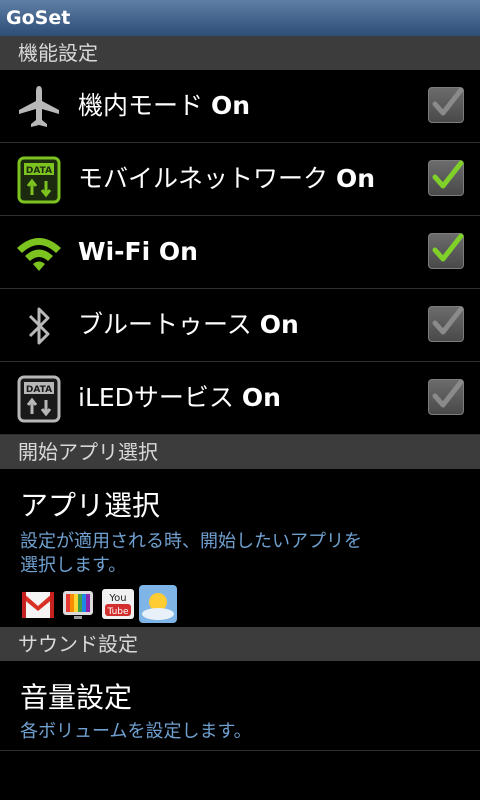  Describe the element at coordinates (90, 505) in the screenshot. I see `preference-title: アプリ選択` at that location.